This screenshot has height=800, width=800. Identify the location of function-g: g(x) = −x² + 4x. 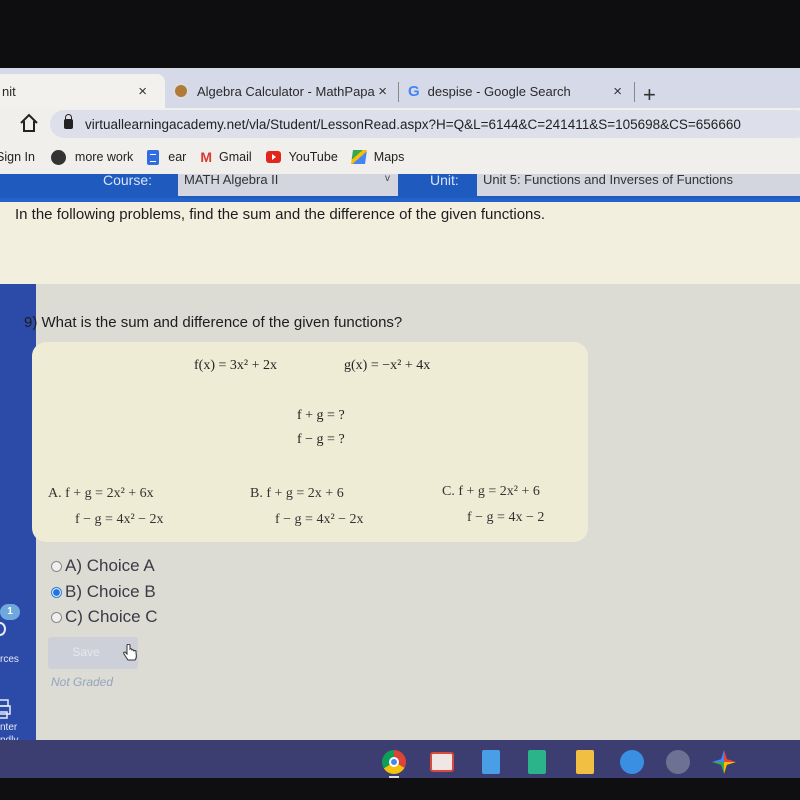
(387, 365).